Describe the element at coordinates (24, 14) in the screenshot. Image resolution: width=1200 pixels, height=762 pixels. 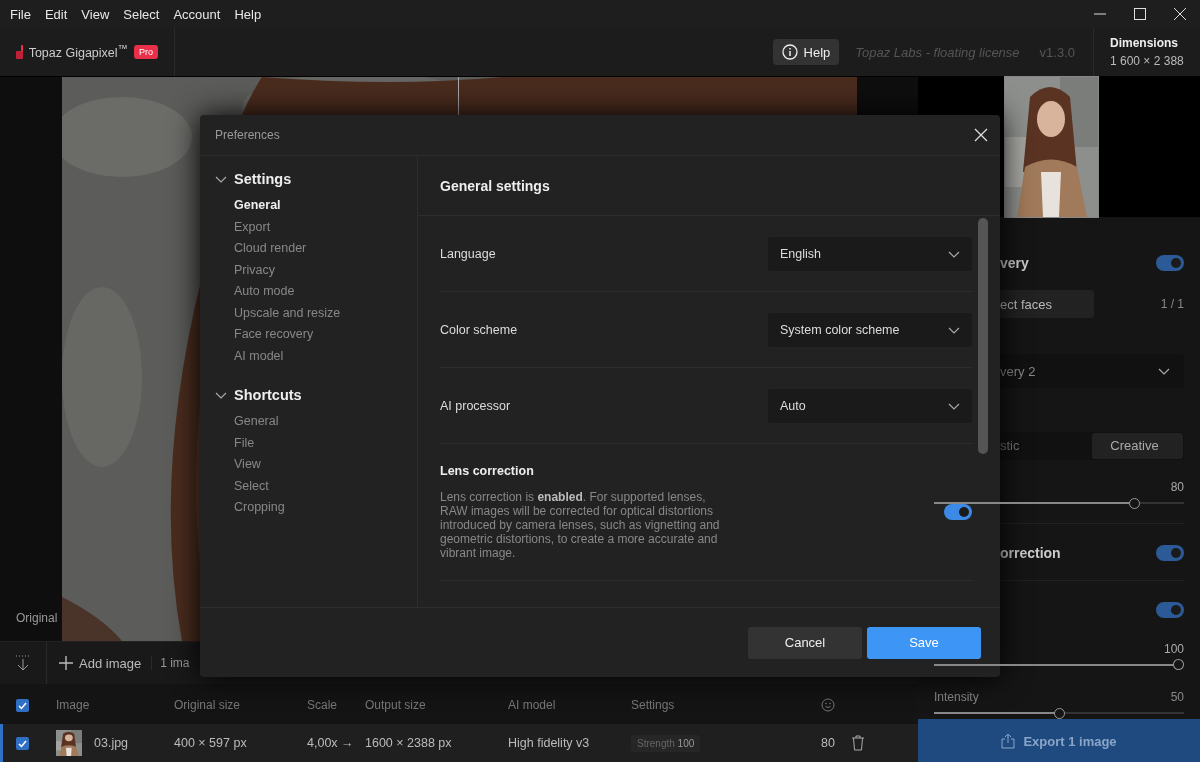
I see `menu-item: File` at that location.